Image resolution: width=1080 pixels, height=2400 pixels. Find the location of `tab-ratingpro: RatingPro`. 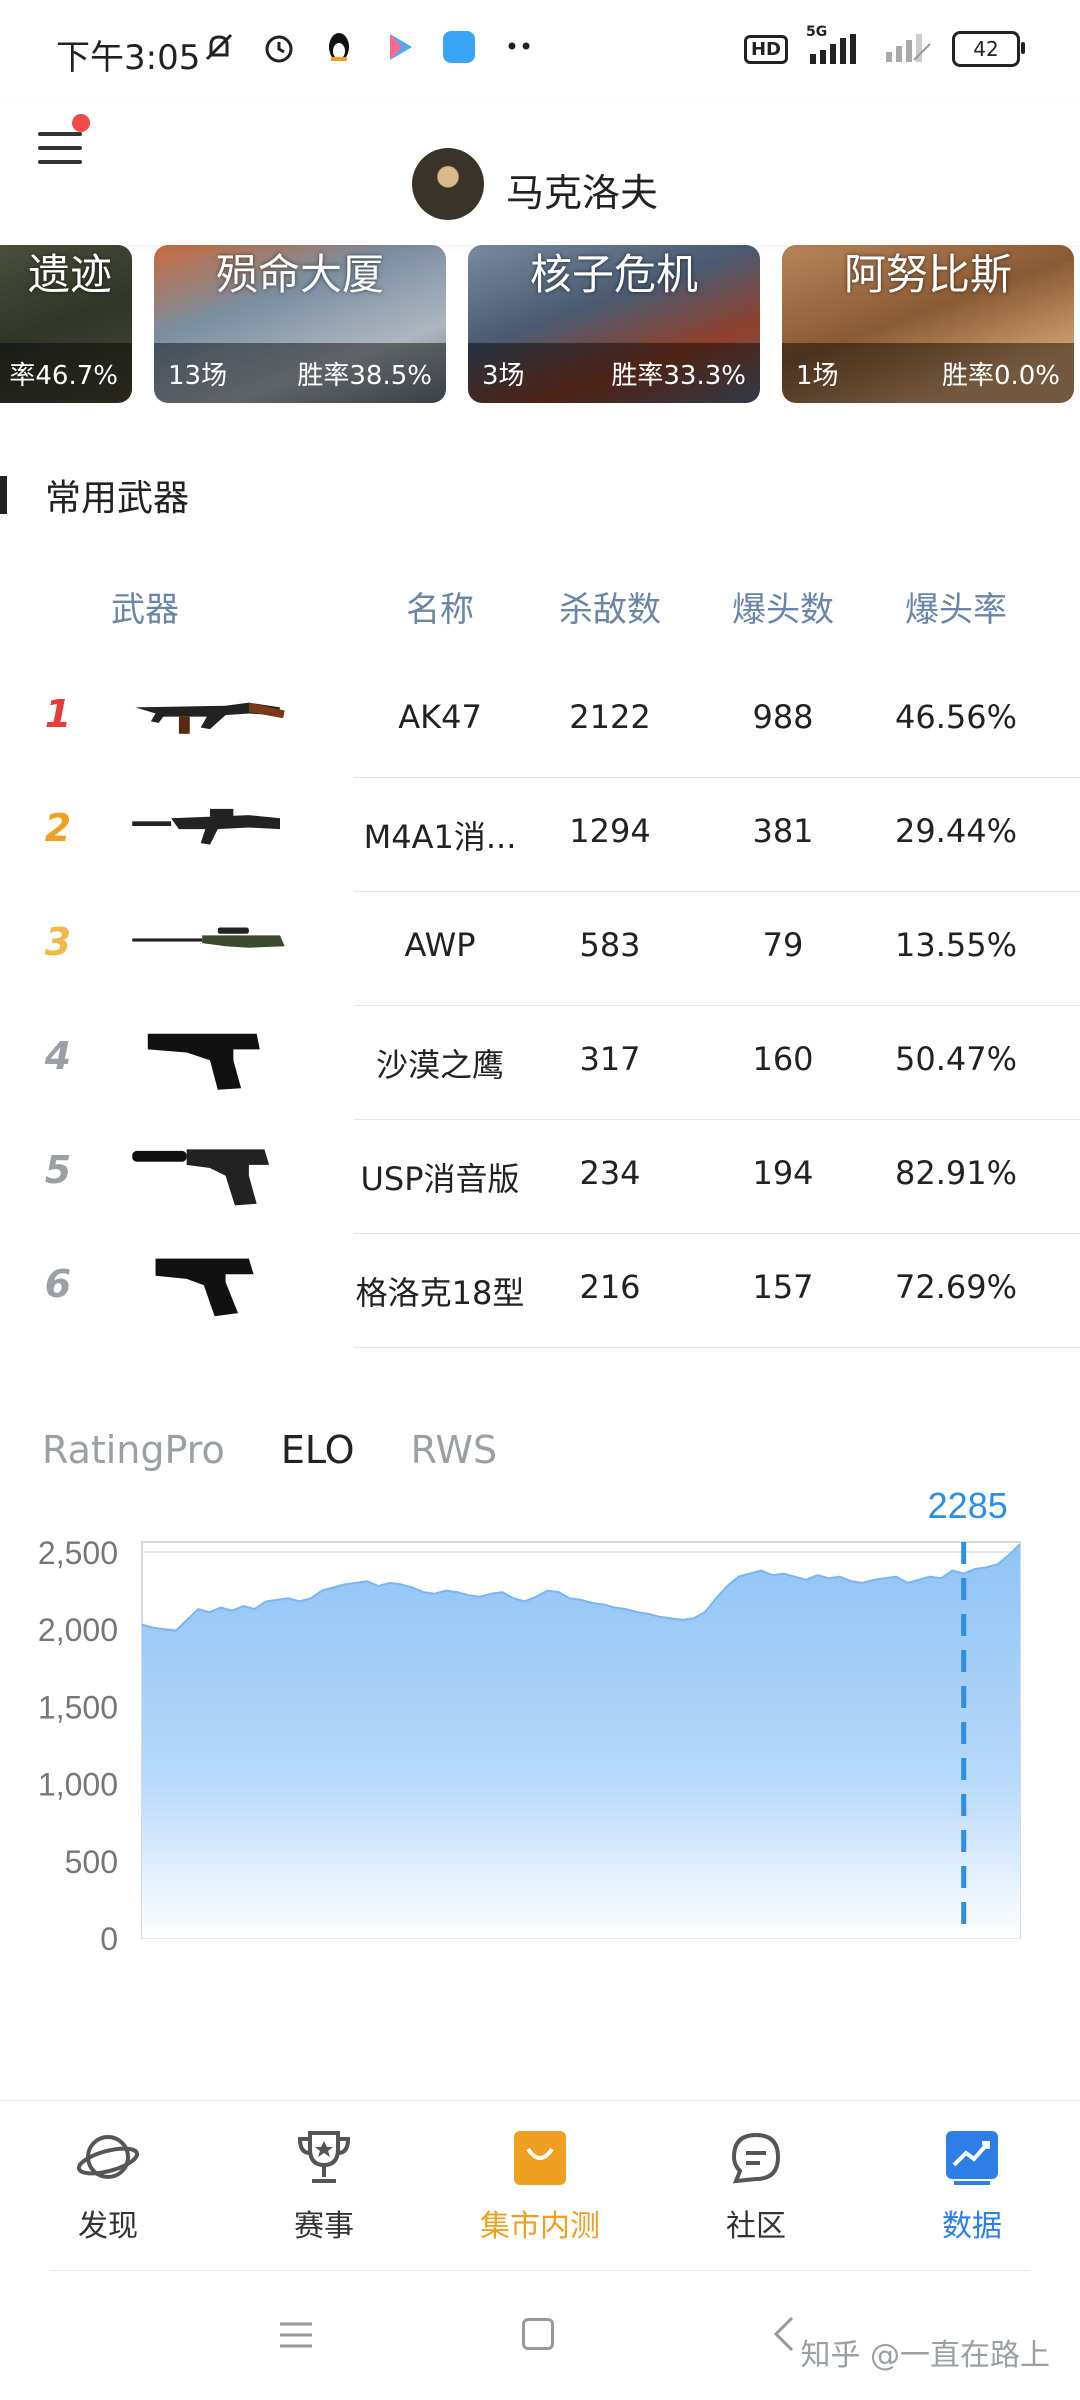

tab-ratingpro: RatingPro is located at coordinates (133, 1450).